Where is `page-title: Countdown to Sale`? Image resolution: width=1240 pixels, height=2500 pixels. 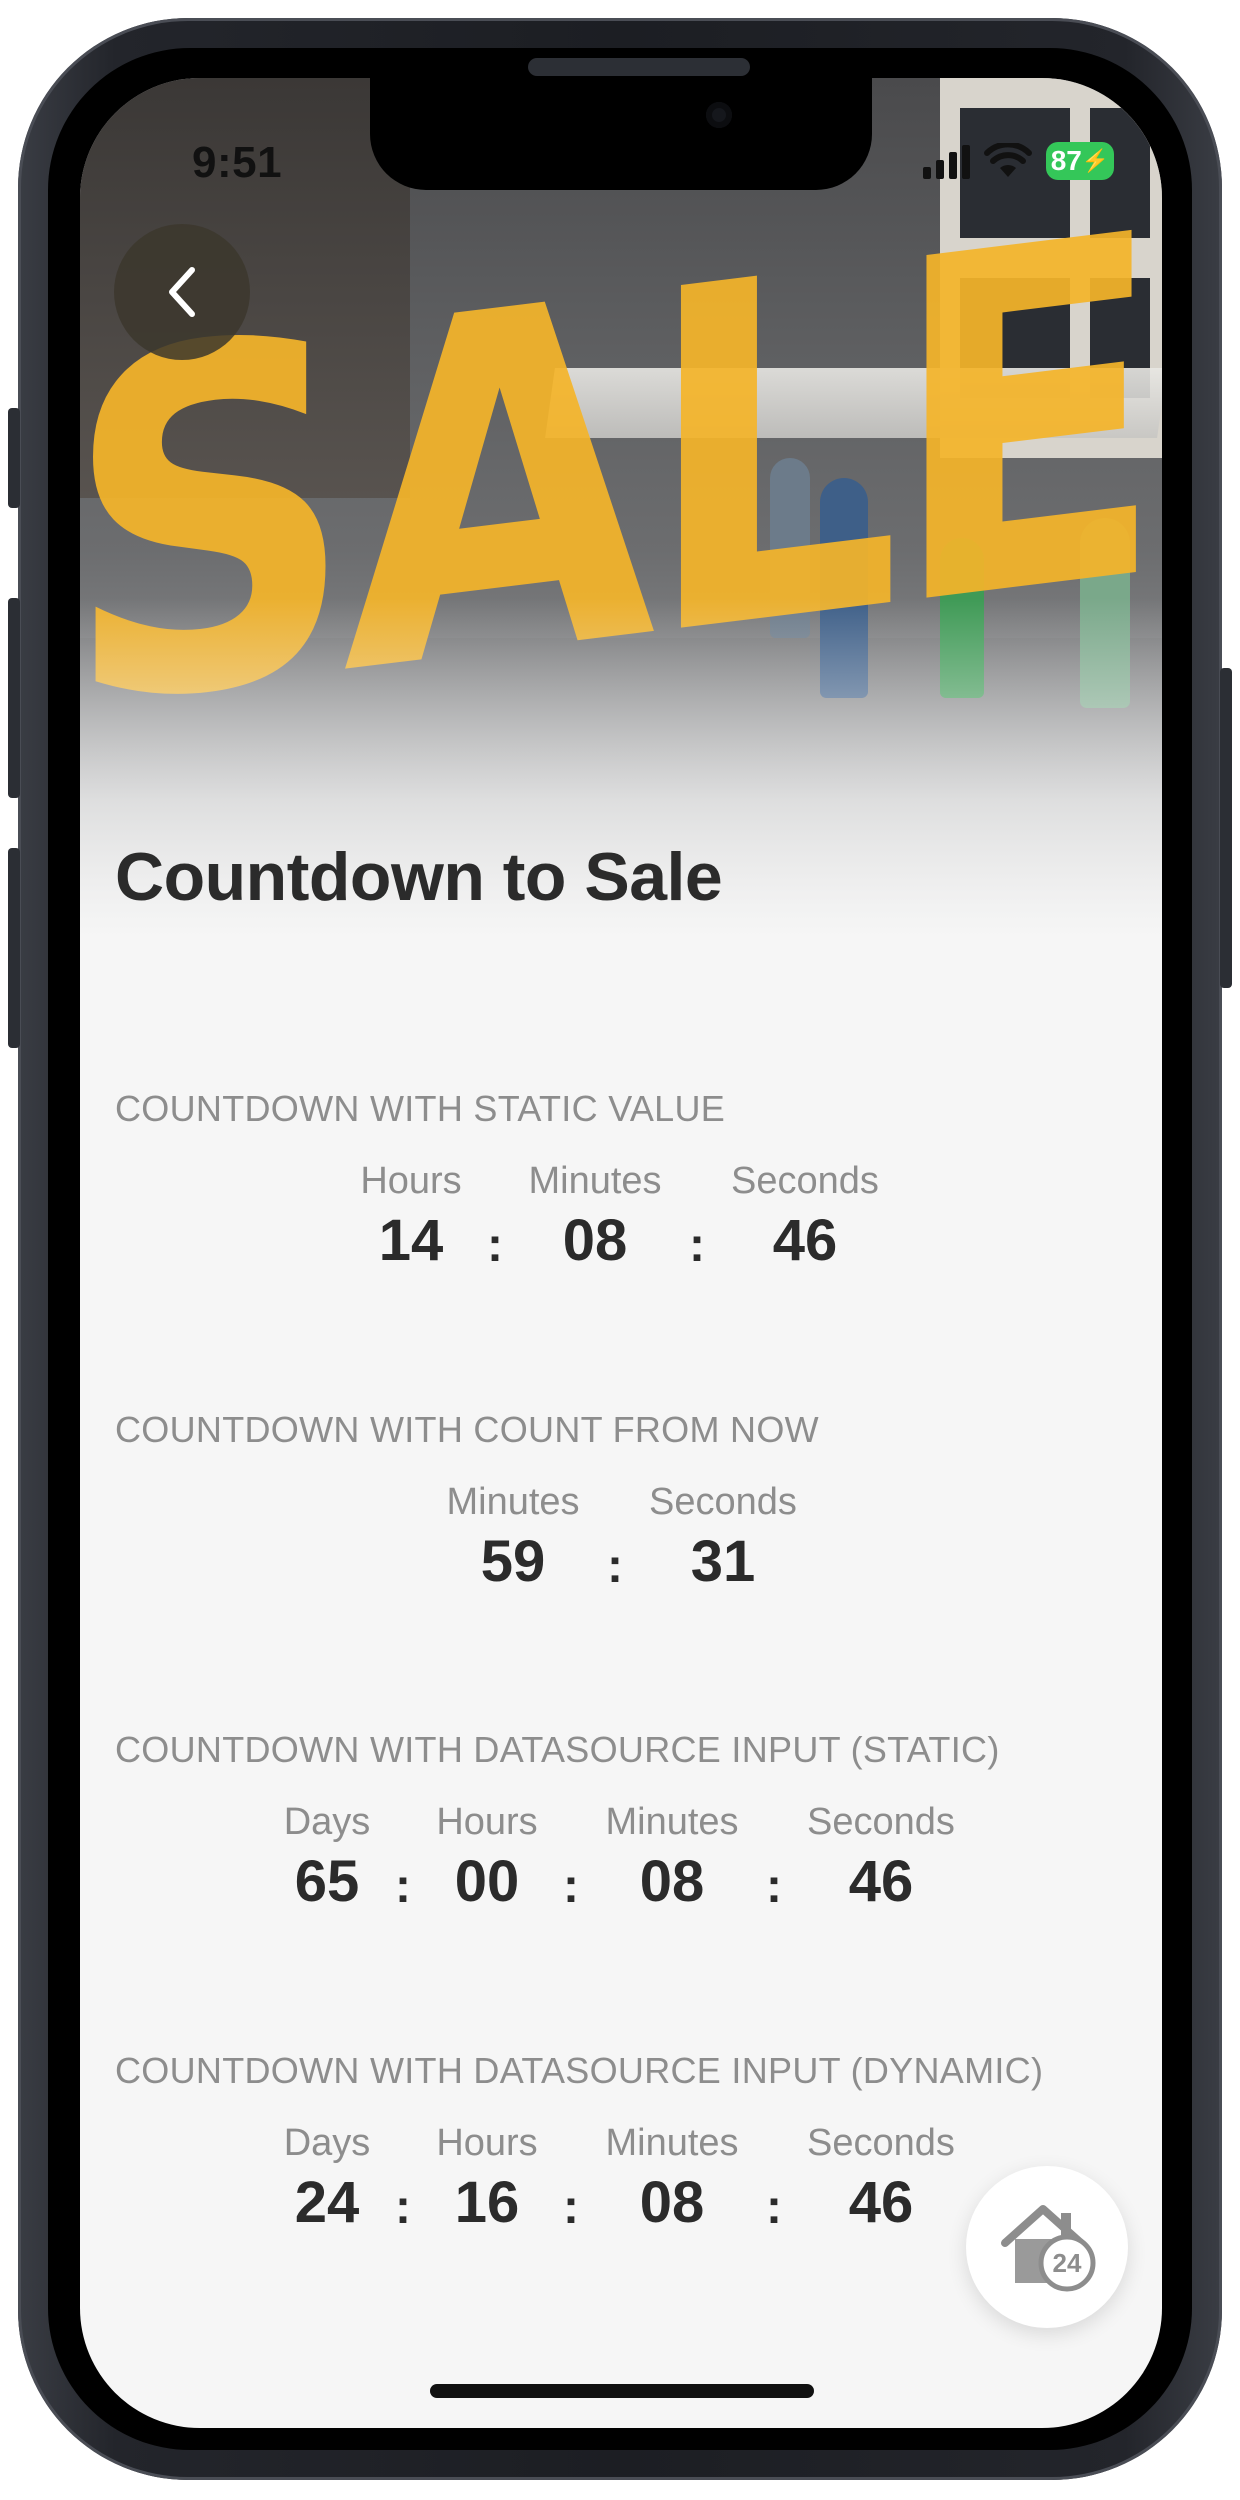
page-title: Countdown to Sale is located at coordinates (419, 877).